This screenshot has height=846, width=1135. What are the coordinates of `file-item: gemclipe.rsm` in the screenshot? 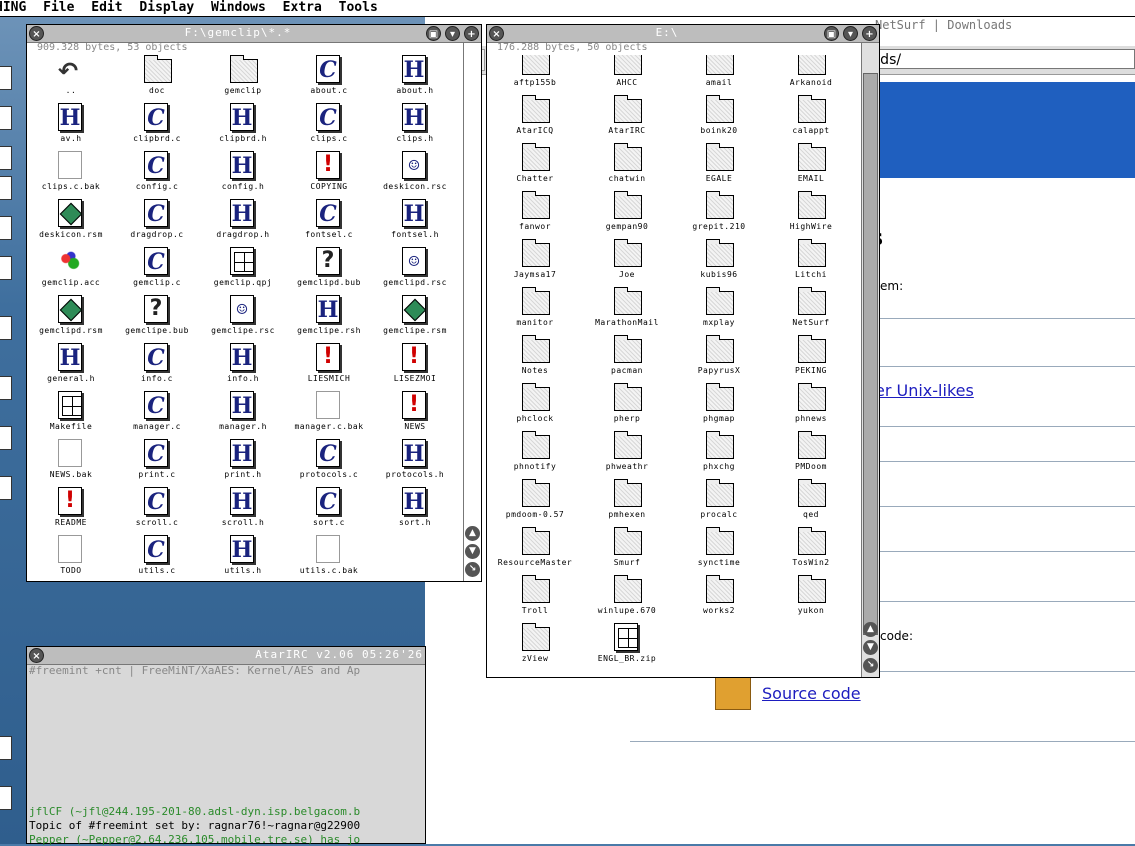 It's located at (415, 319).